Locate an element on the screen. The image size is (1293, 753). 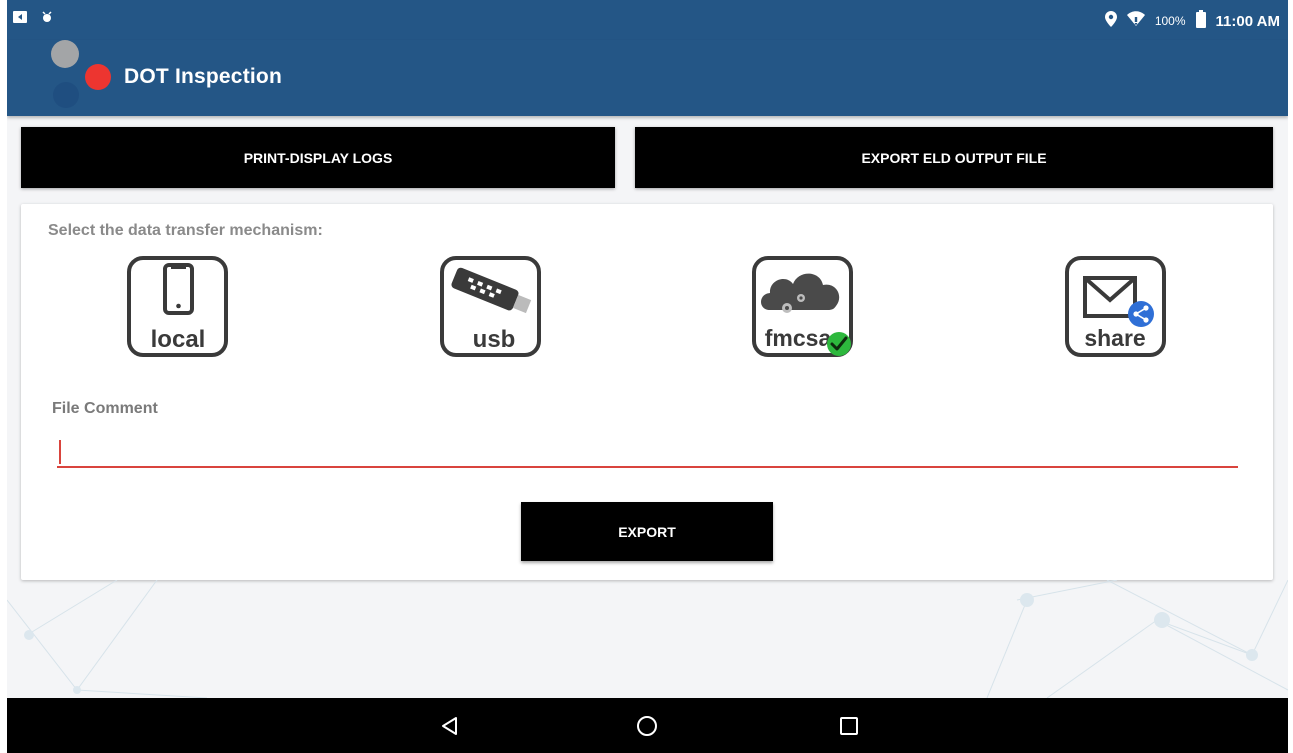
app-bar: DOT Inspection is located at coordinates (647, 78).